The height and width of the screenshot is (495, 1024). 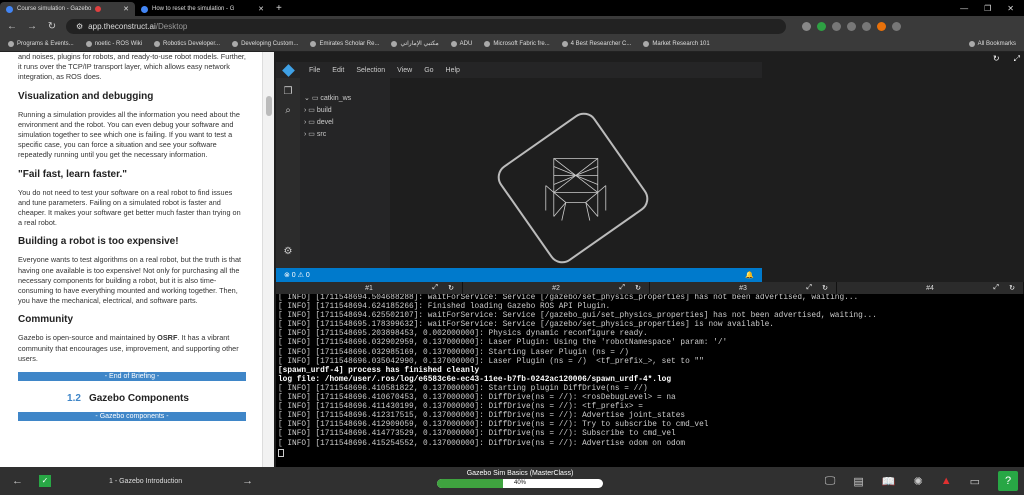 I want to click on terminal-tab-4: #4 ⤢ ↻, so click(x=930, y=288).